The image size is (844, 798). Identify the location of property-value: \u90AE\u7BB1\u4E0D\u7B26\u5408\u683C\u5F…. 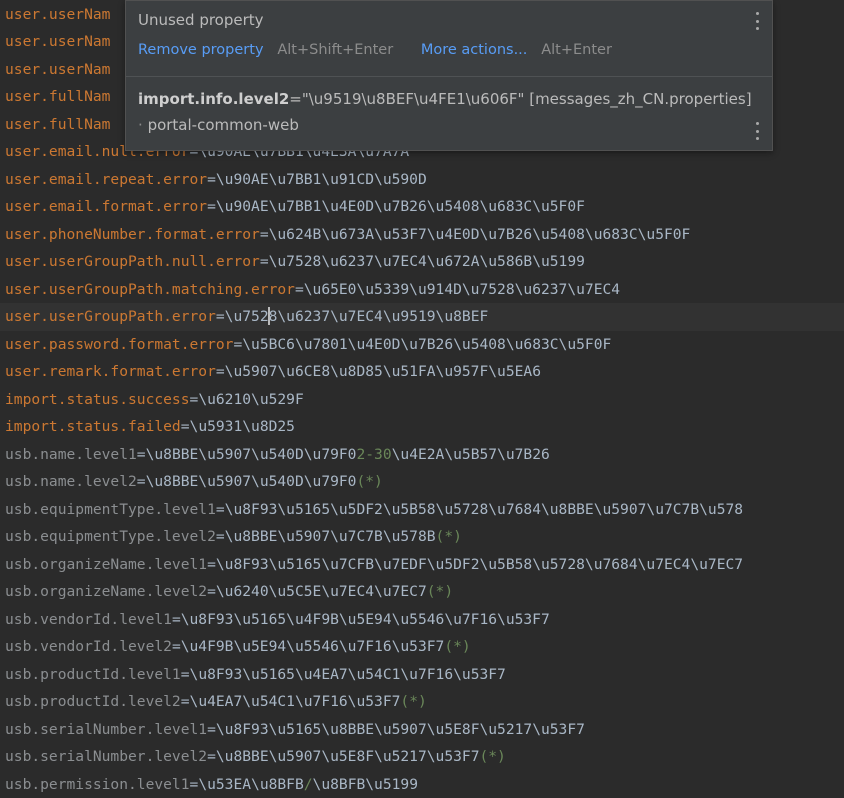
(400, 206).